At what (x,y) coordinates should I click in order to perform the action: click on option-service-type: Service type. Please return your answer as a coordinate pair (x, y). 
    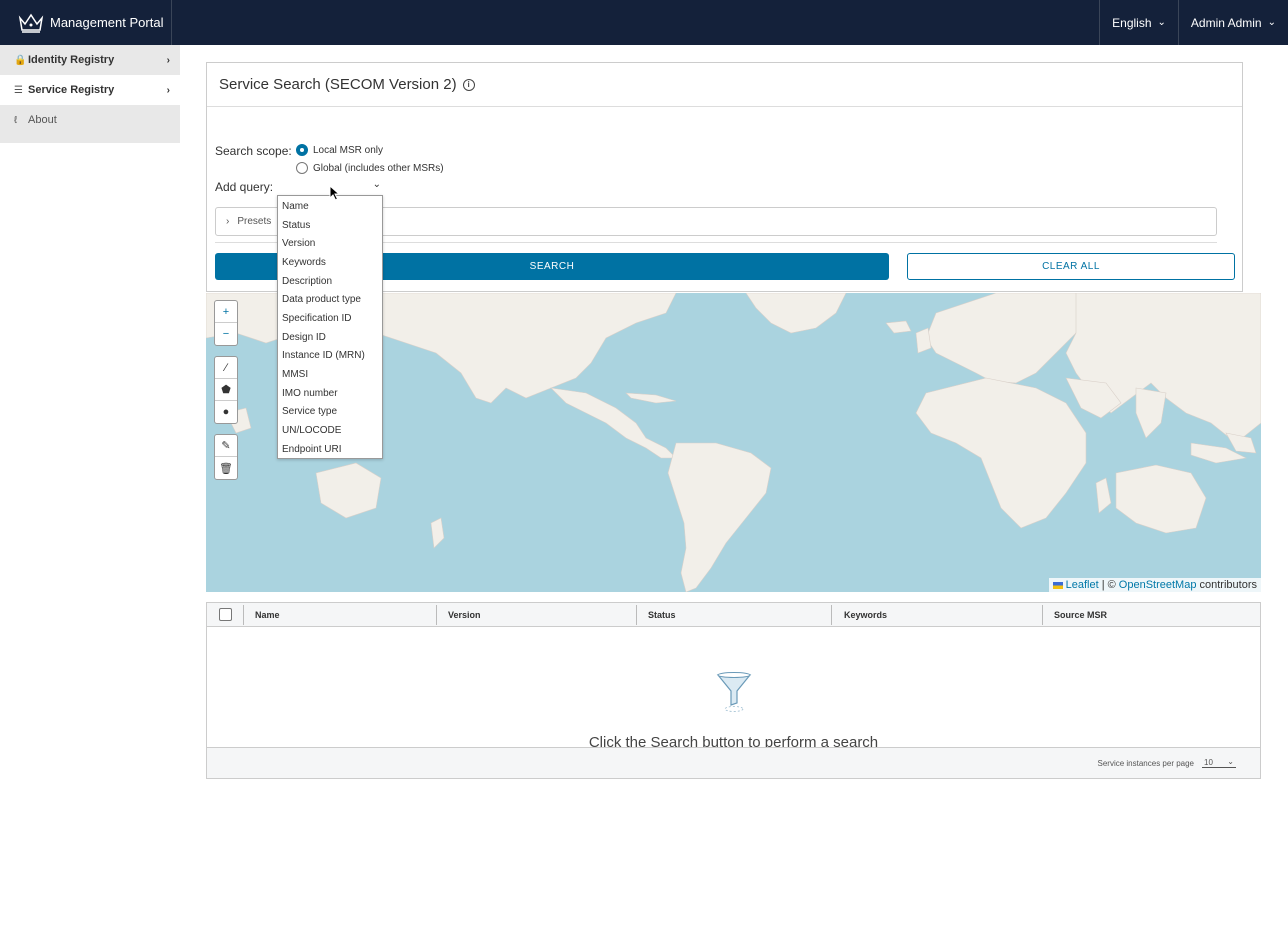
    Looking at the image, I should click on (330, 412).